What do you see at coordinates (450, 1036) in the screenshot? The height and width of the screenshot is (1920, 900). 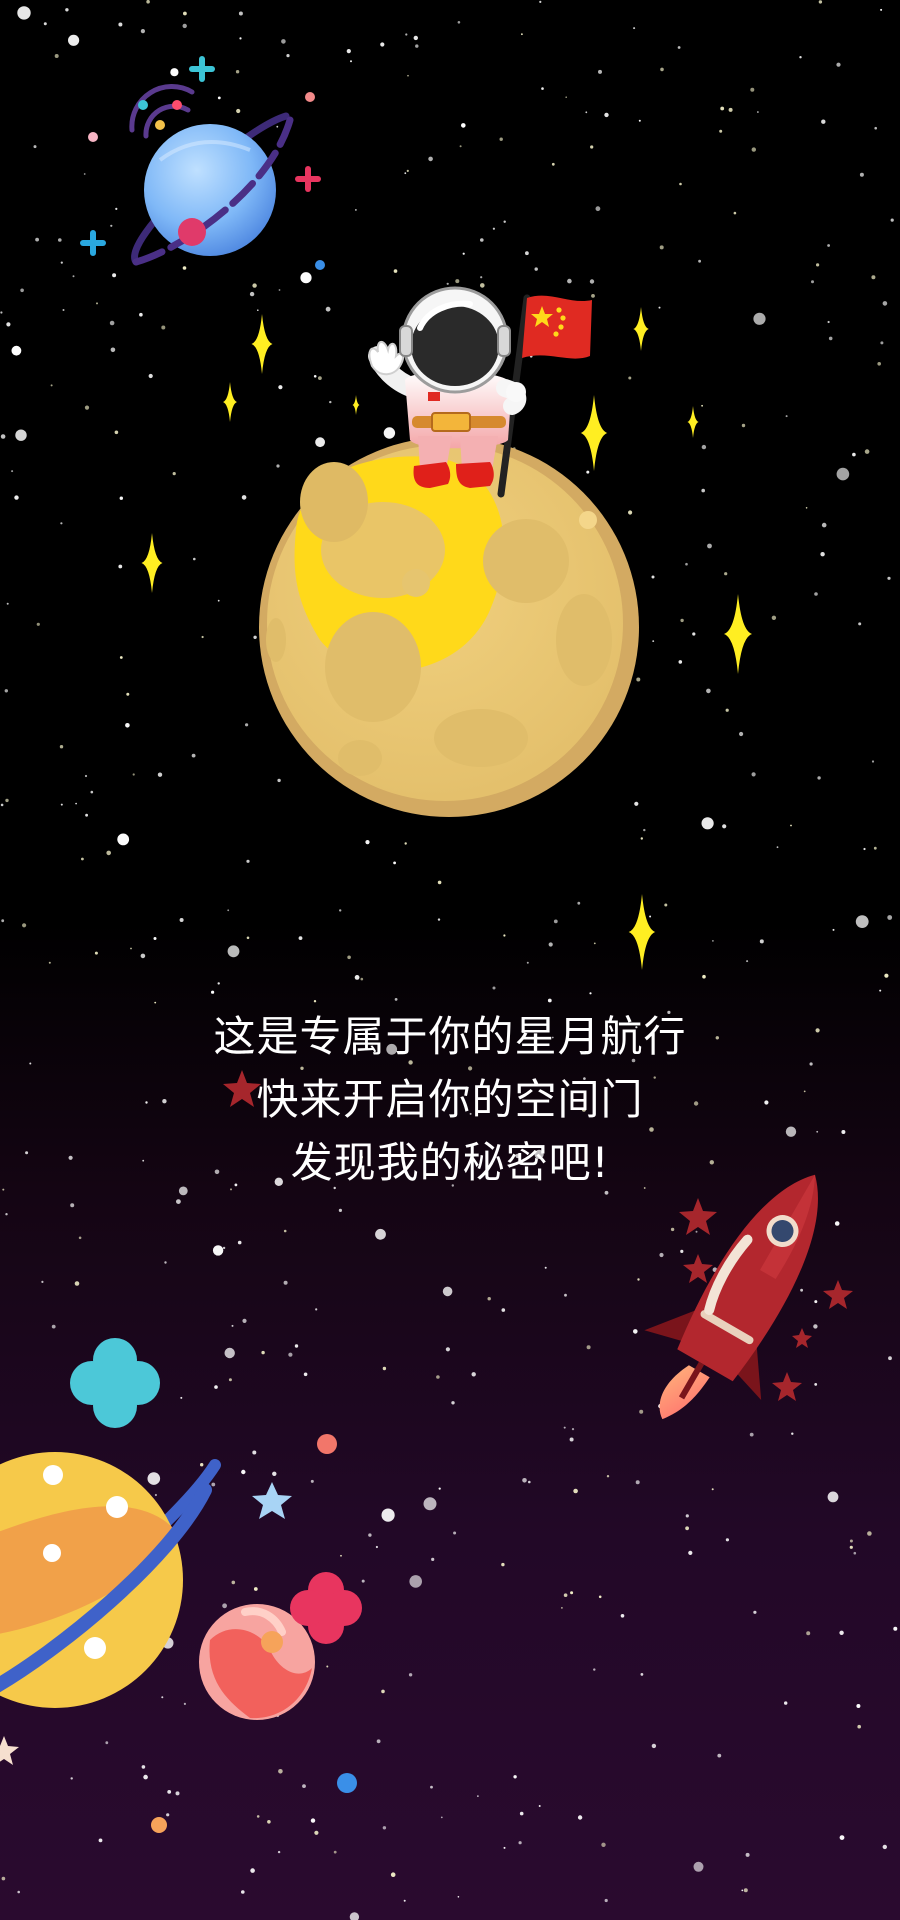 I see `caption-line-1: 这是专属于你的星月航行` at bounding box center [450, 1036].